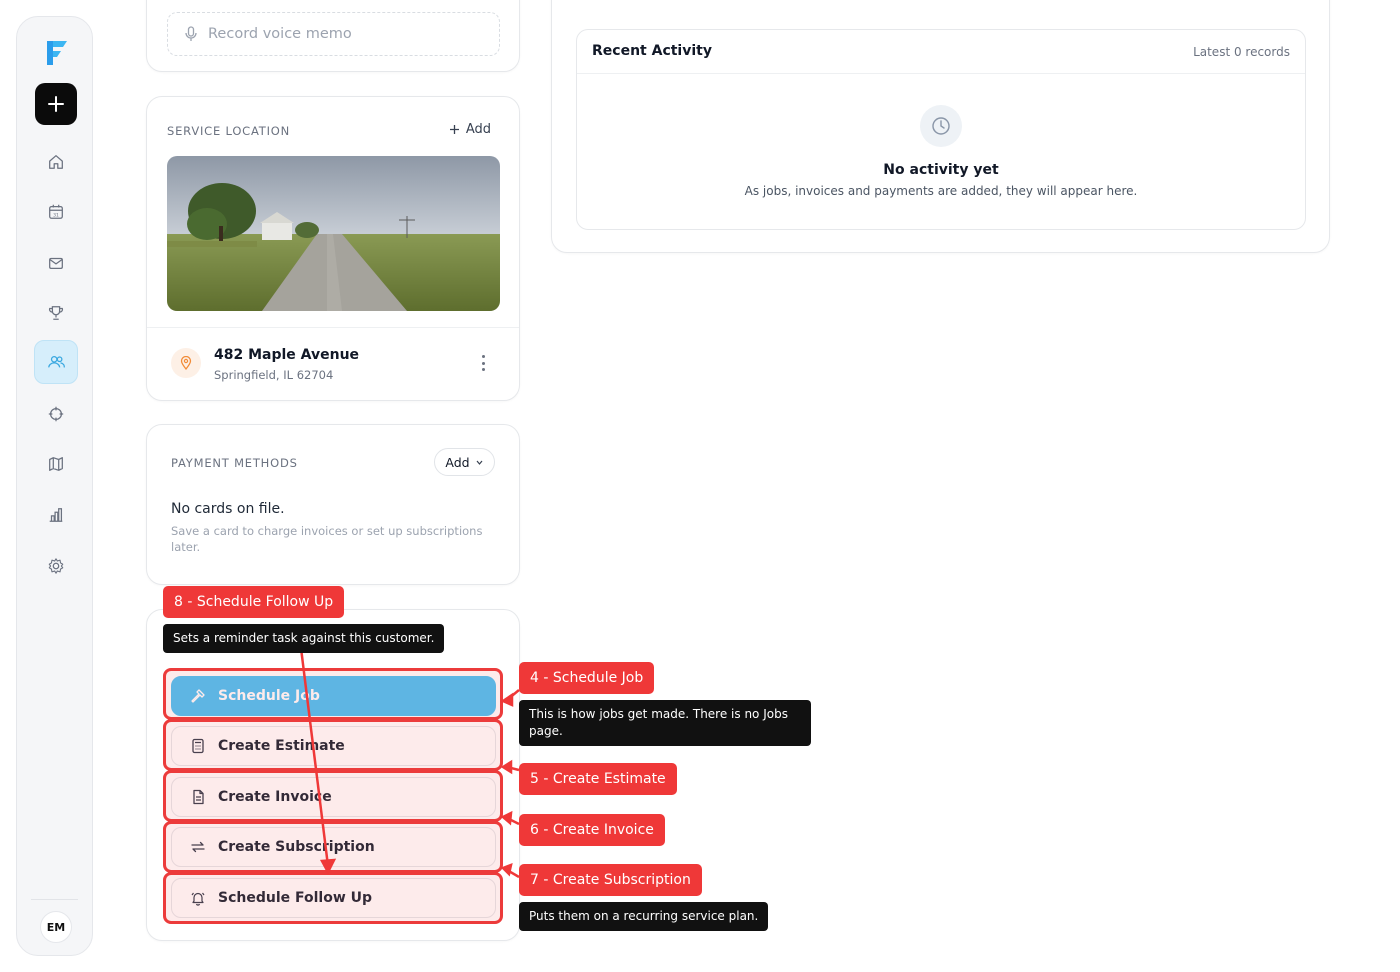  What do you see at coordinates (333, 694) in the screenshot?
I see `highlight-schedule-job` at bounding box center [333, 694].